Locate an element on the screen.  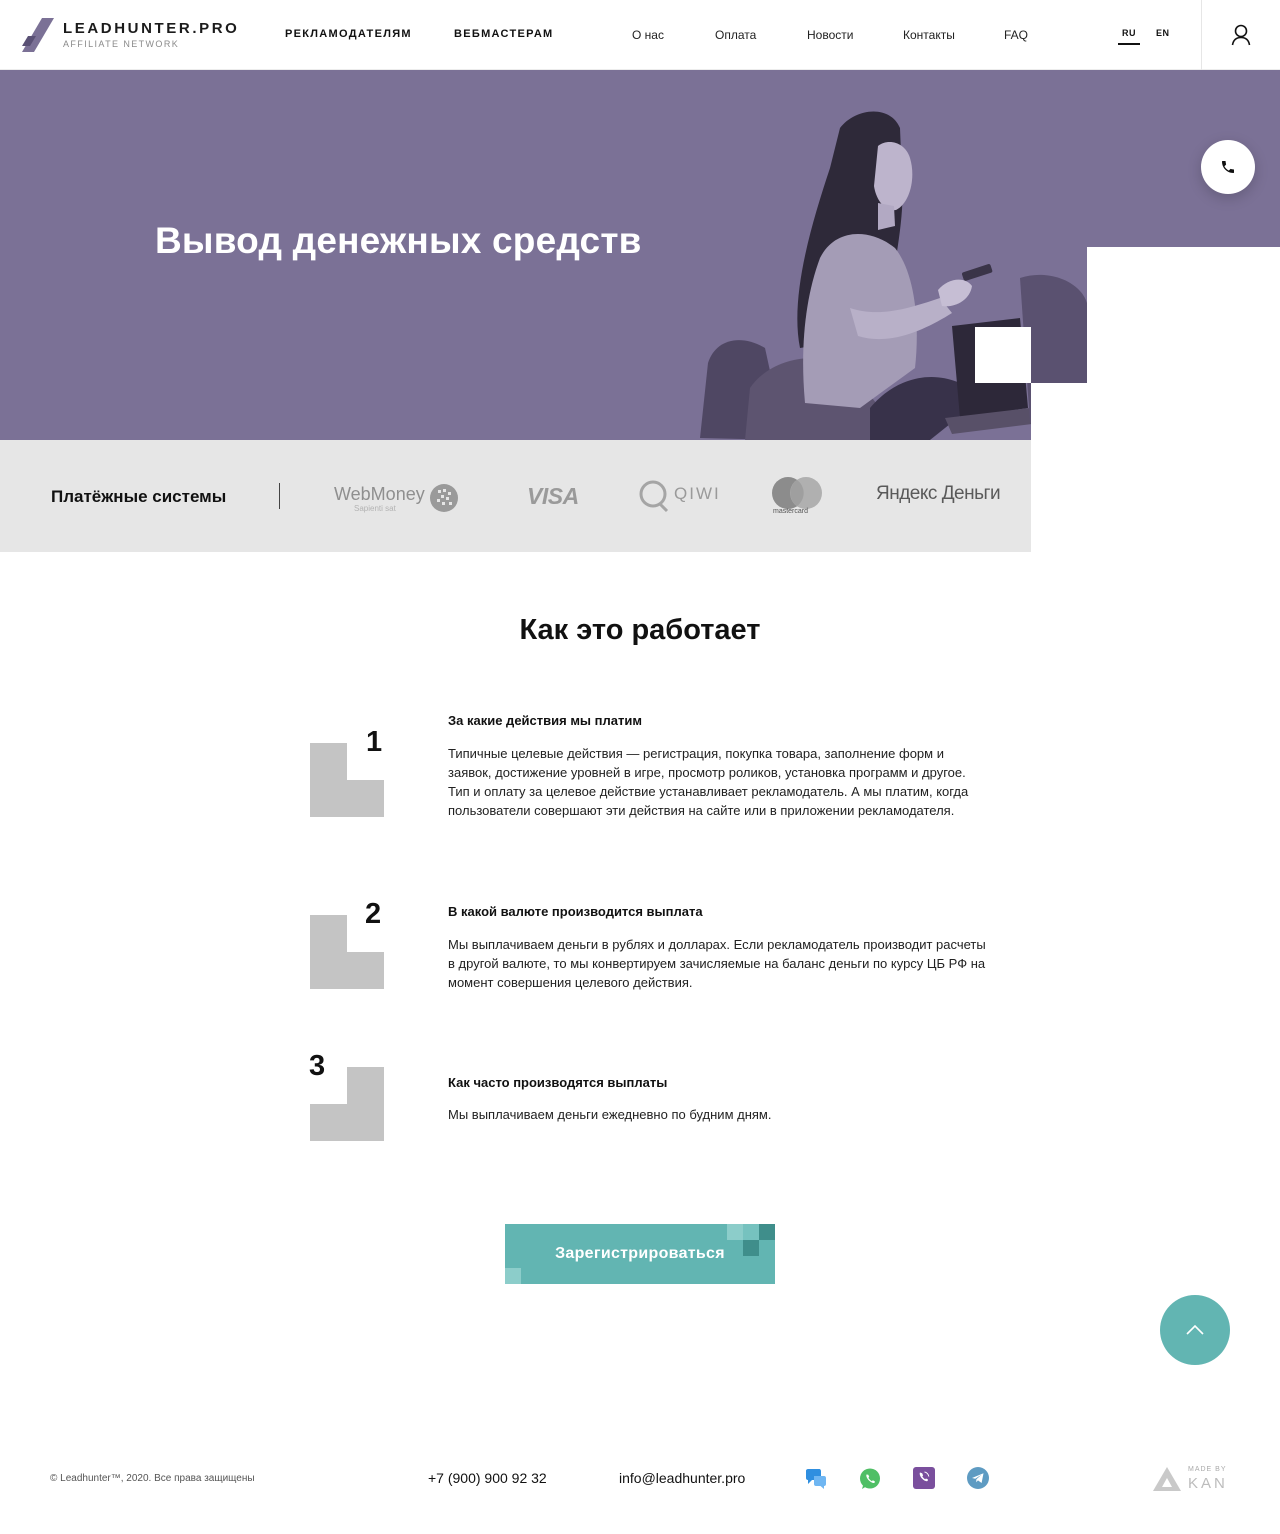
register-button-label: Зарегистрироваться is located at coordinates (640, 1253).